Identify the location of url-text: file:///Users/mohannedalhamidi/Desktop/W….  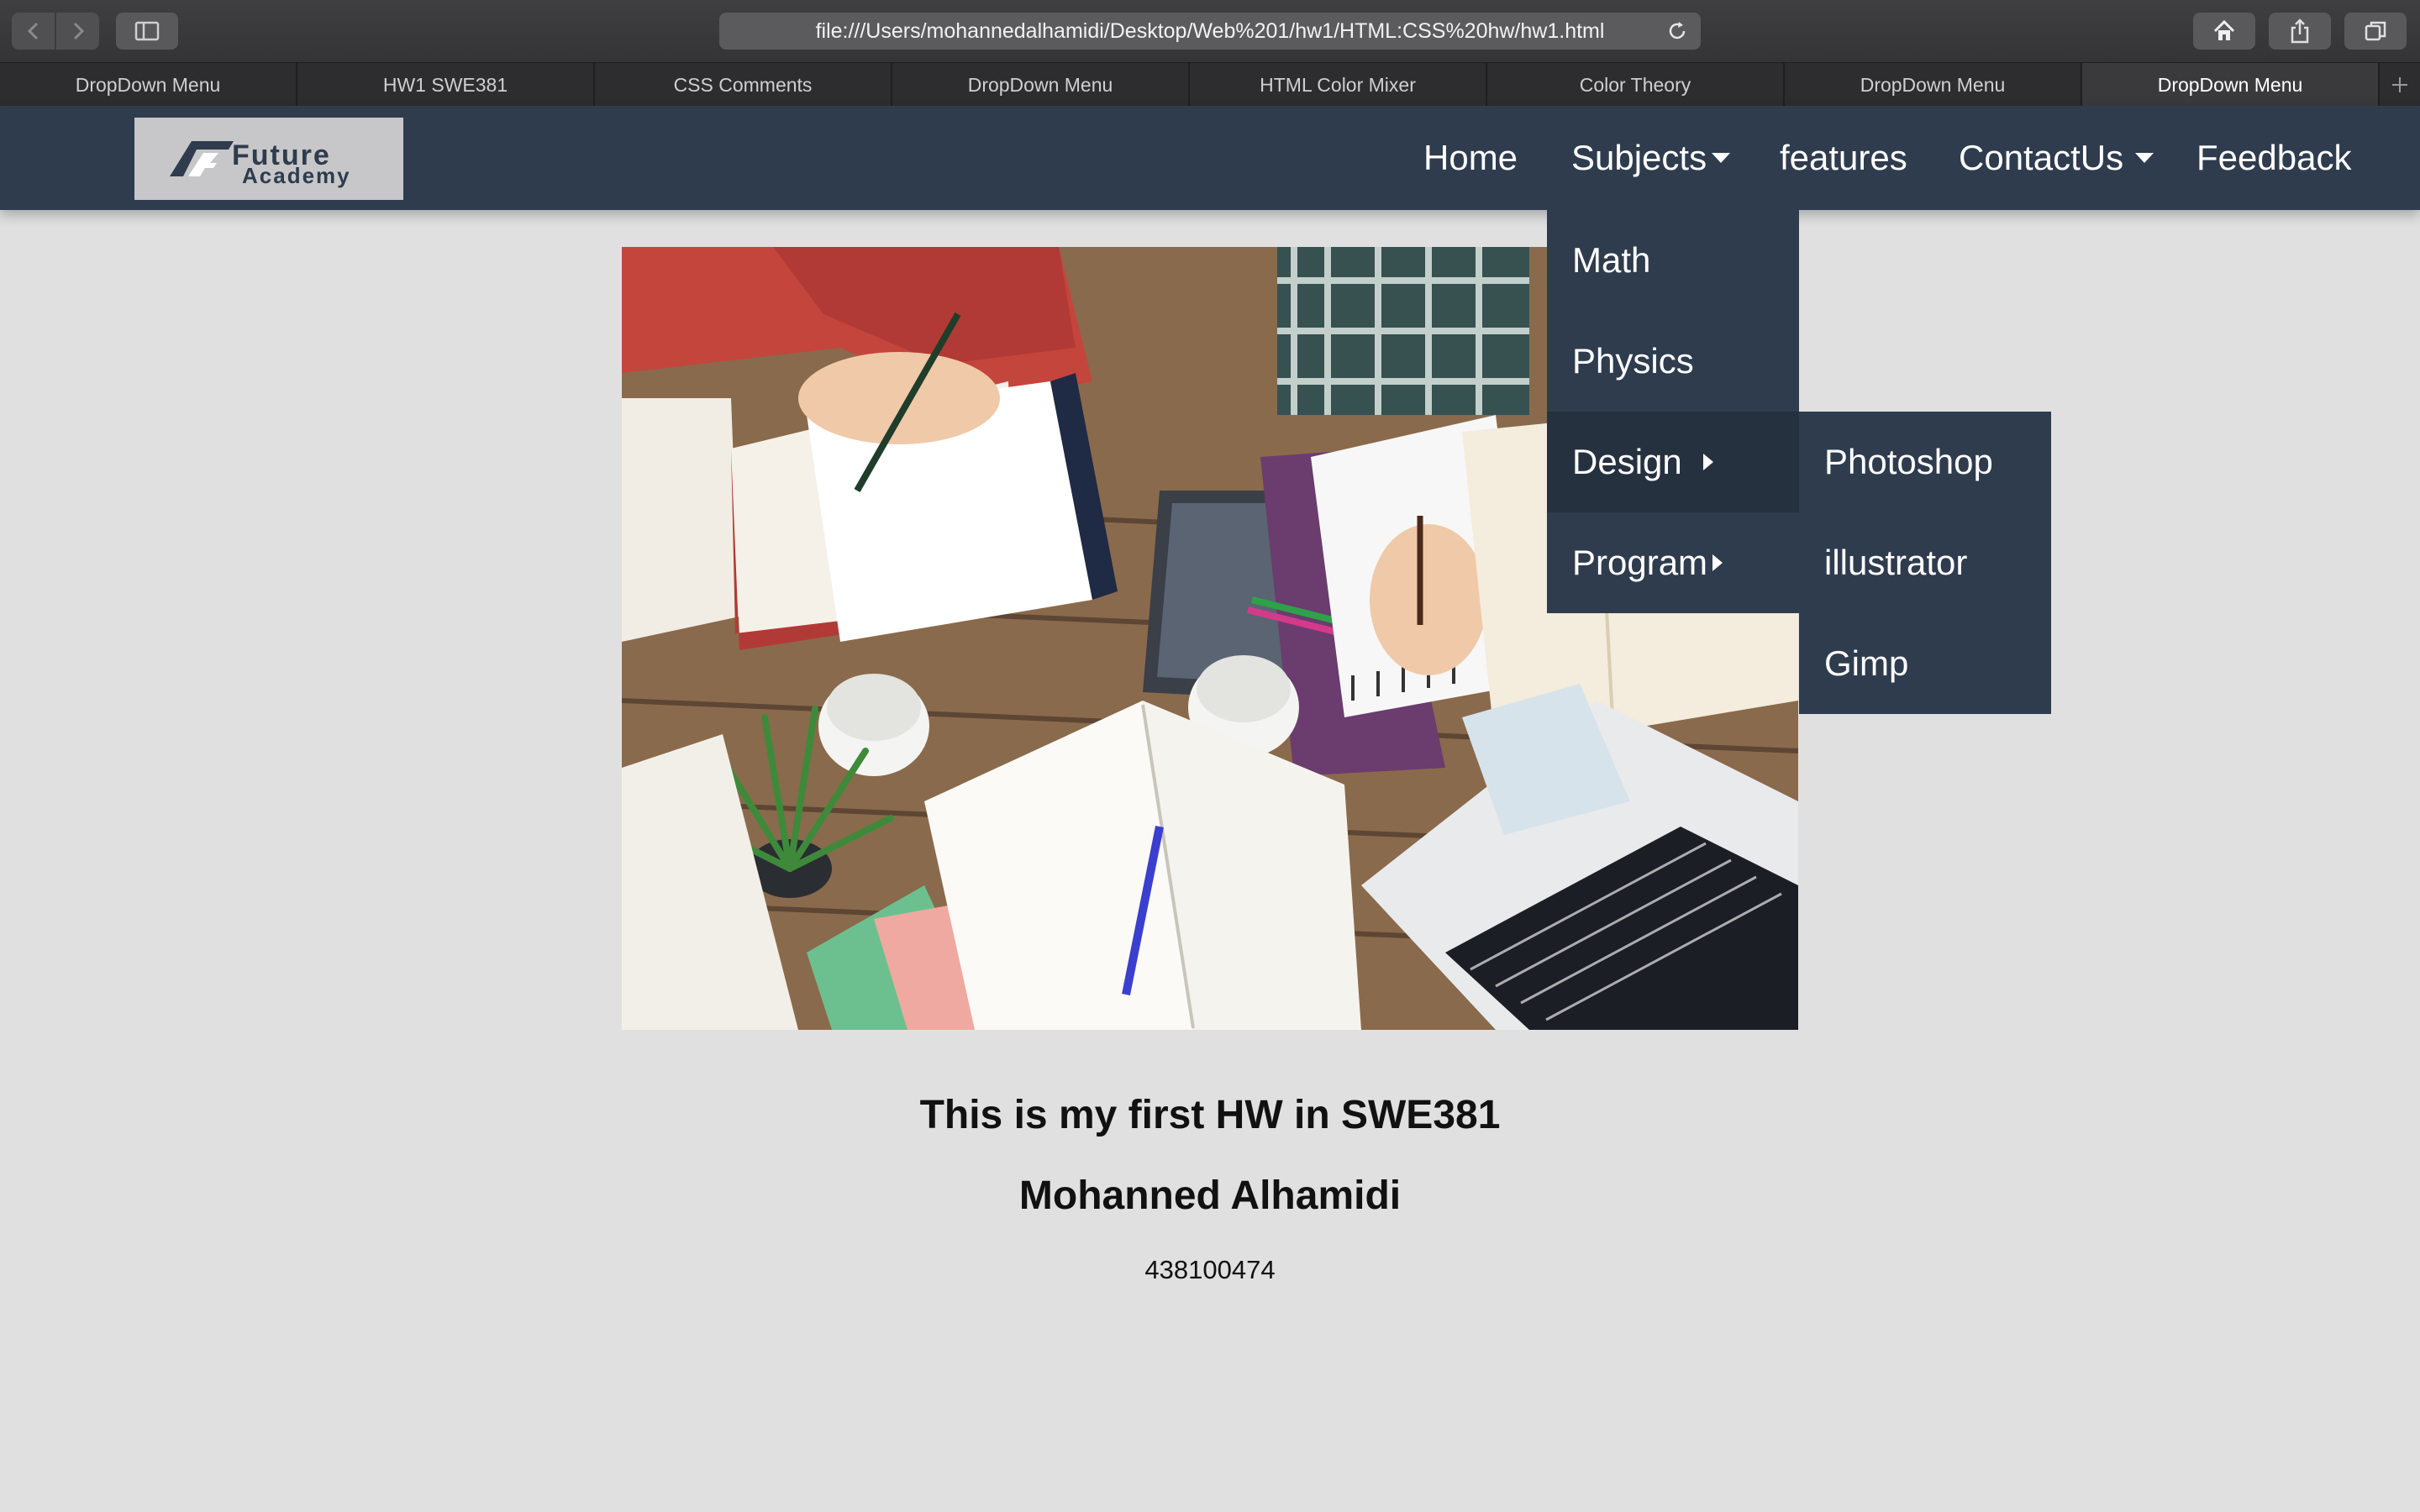
(1210, 31).